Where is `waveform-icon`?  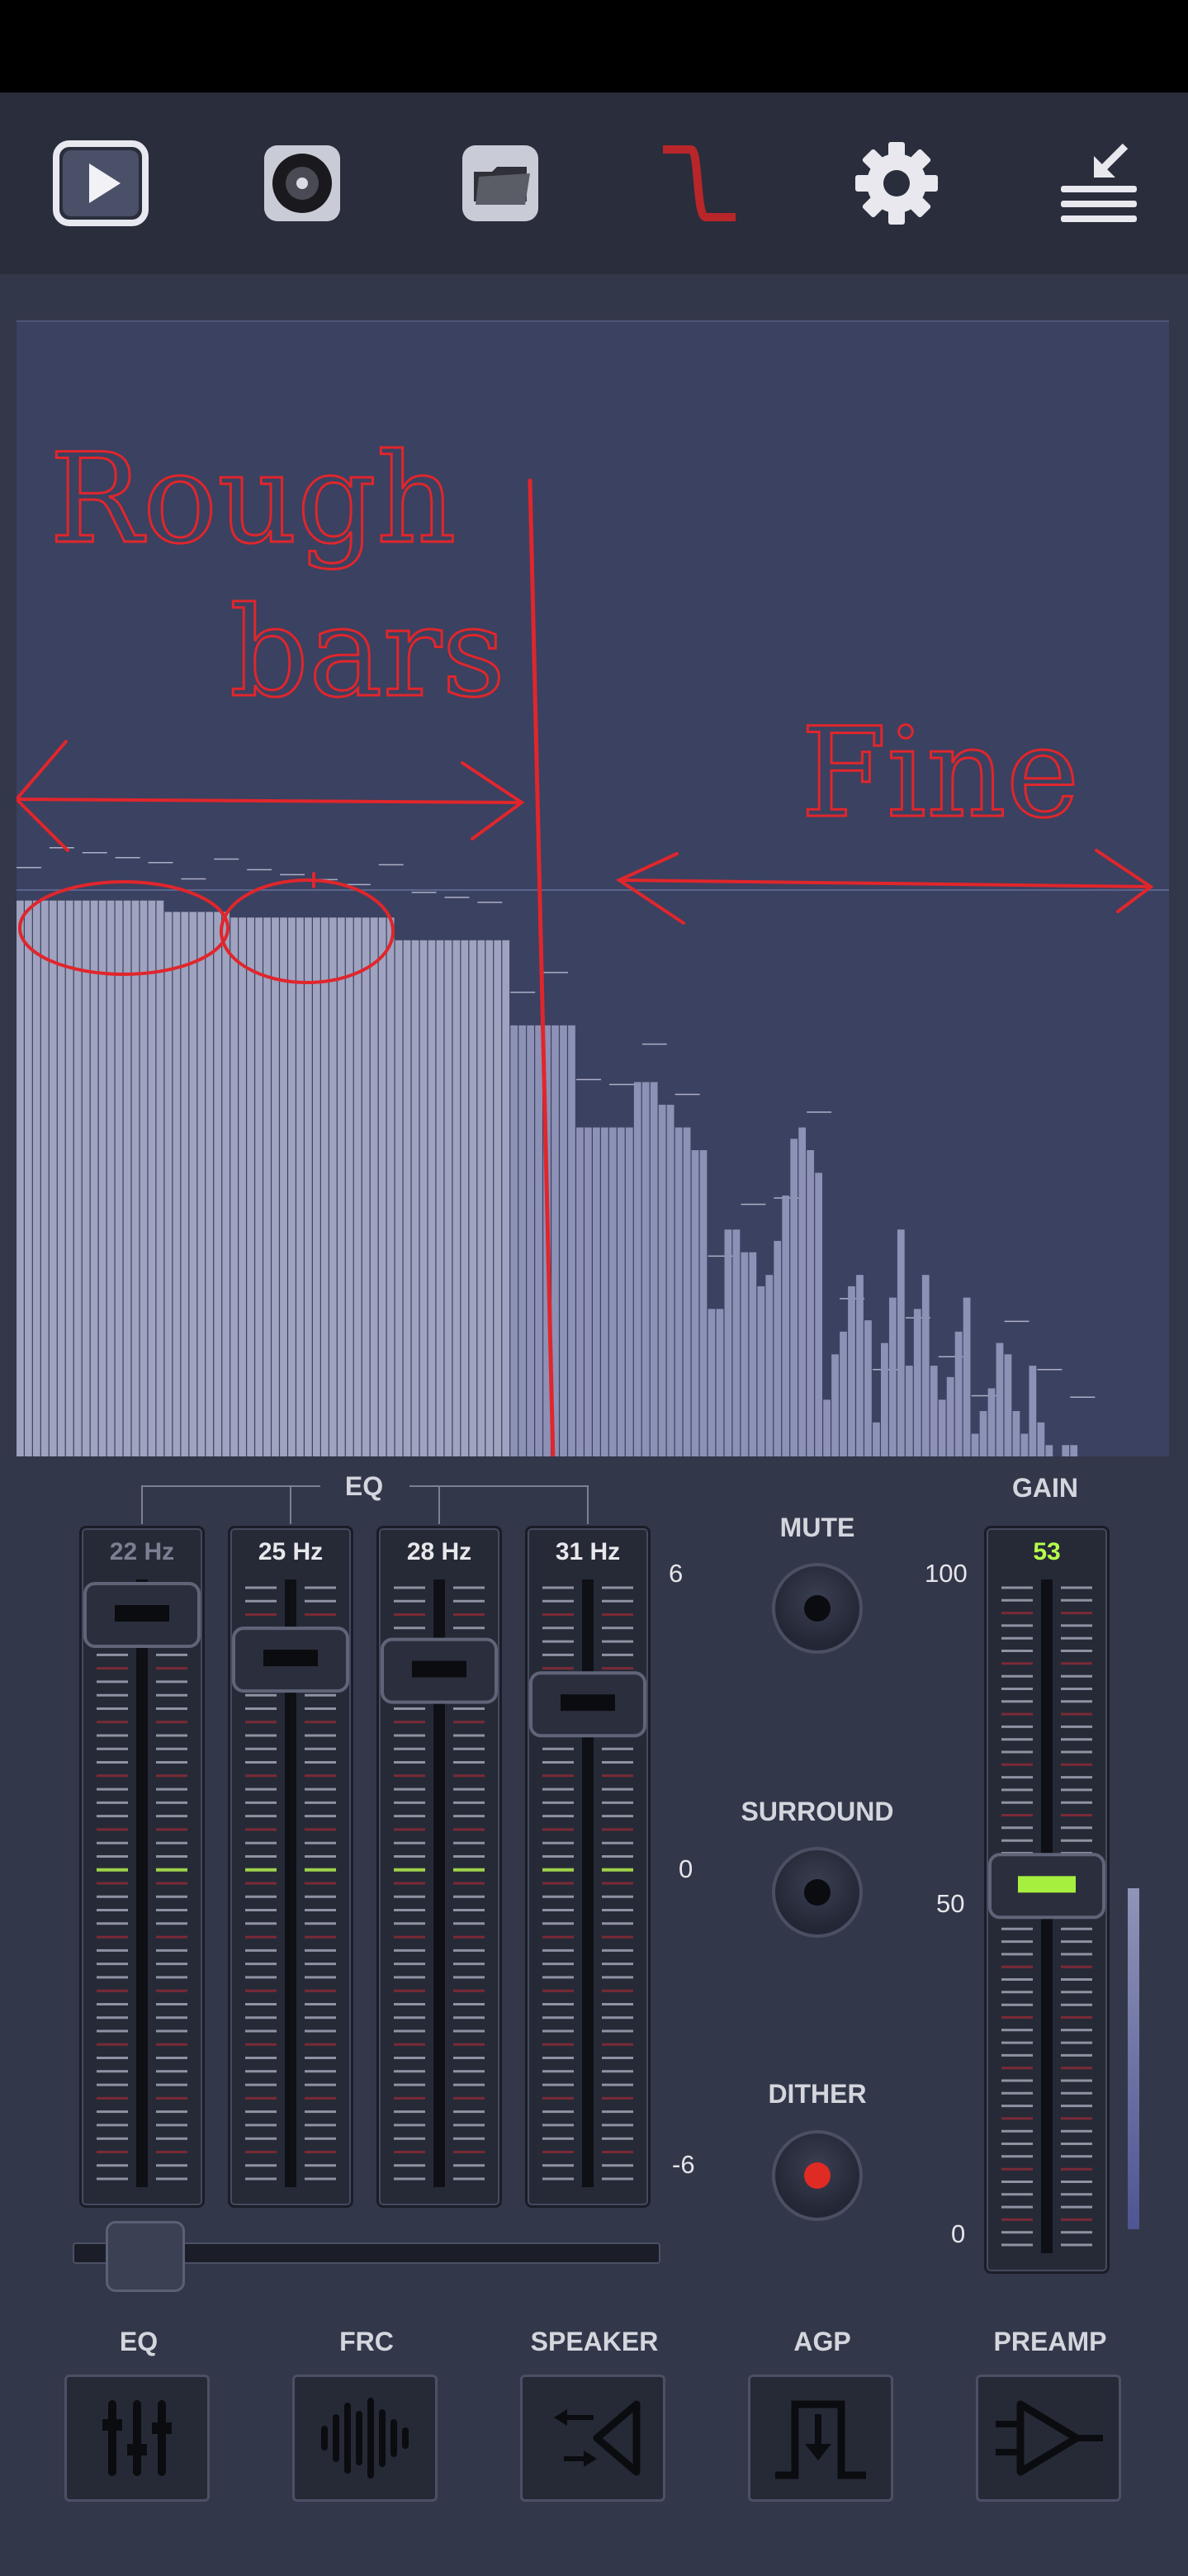 waveform-icon is located at coordinates (365, 2438).